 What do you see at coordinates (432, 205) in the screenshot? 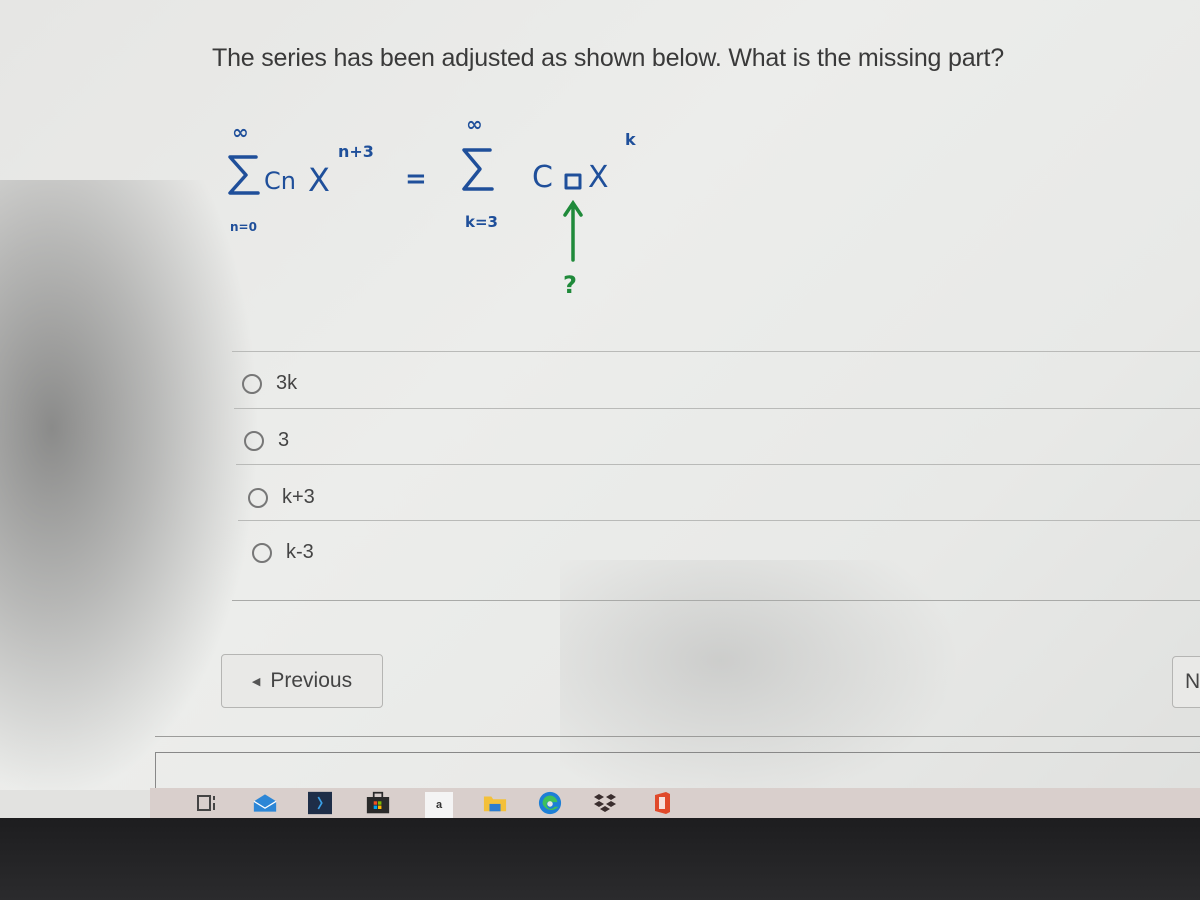
I see `series-formula: ∞ n=0 Cn X n+3 = ∞ k=3 C X k ?` at bounding box center [432, 205].